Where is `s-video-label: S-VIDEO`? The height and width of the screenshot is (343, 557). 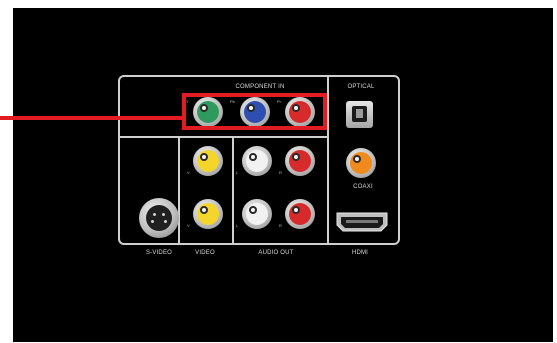 s-video-label: S-VIDEO is located at coordinates (159, 253).